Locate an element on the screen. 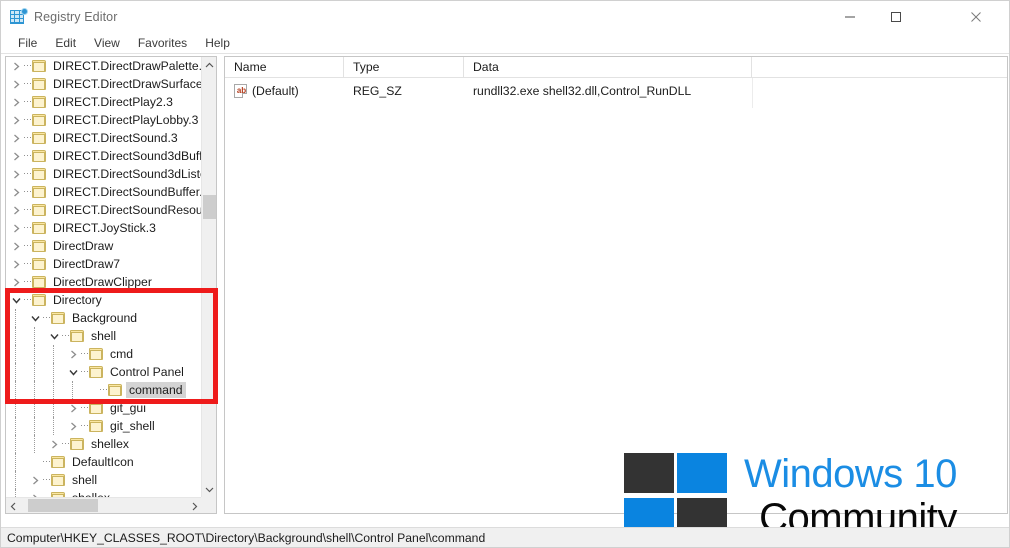 The width and height of the screenshot is (1010, 548). tree-vertical-scrollbar is located at coordinates (208, 277).